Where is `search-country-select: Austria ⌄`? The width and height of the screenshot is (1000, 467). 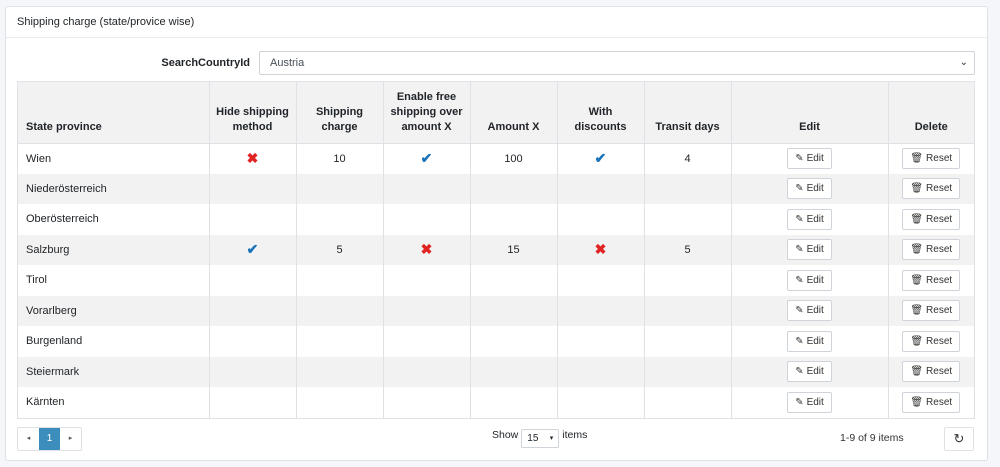
search-country-select: Austria ⌄ is located at coordinates (617, 63).